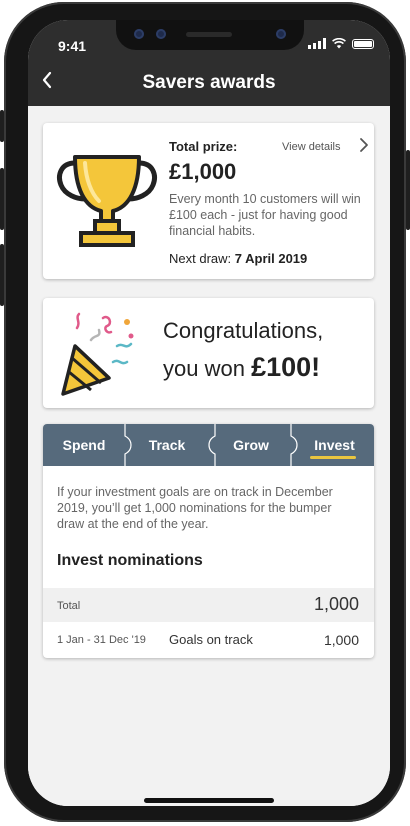  I want to click on invest-heading: Invest nominations, so click(130, 560).